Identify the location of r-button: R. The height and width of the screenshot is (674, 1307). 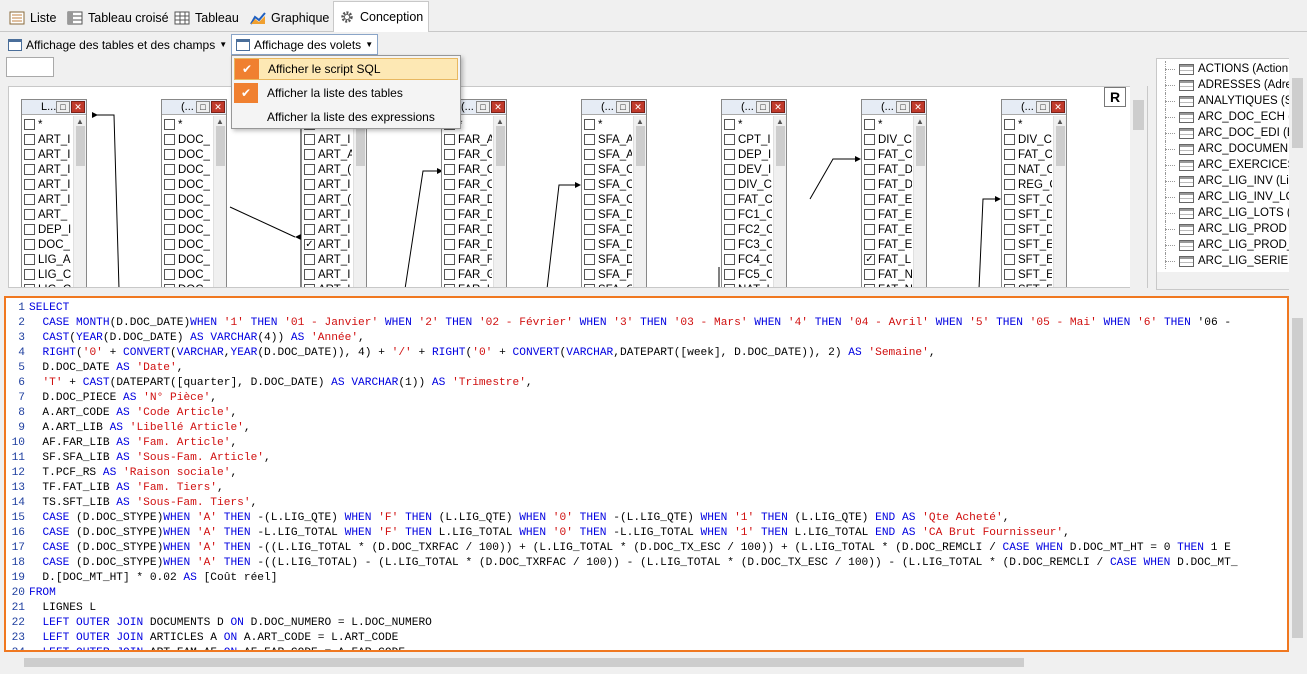
(1115, 97).